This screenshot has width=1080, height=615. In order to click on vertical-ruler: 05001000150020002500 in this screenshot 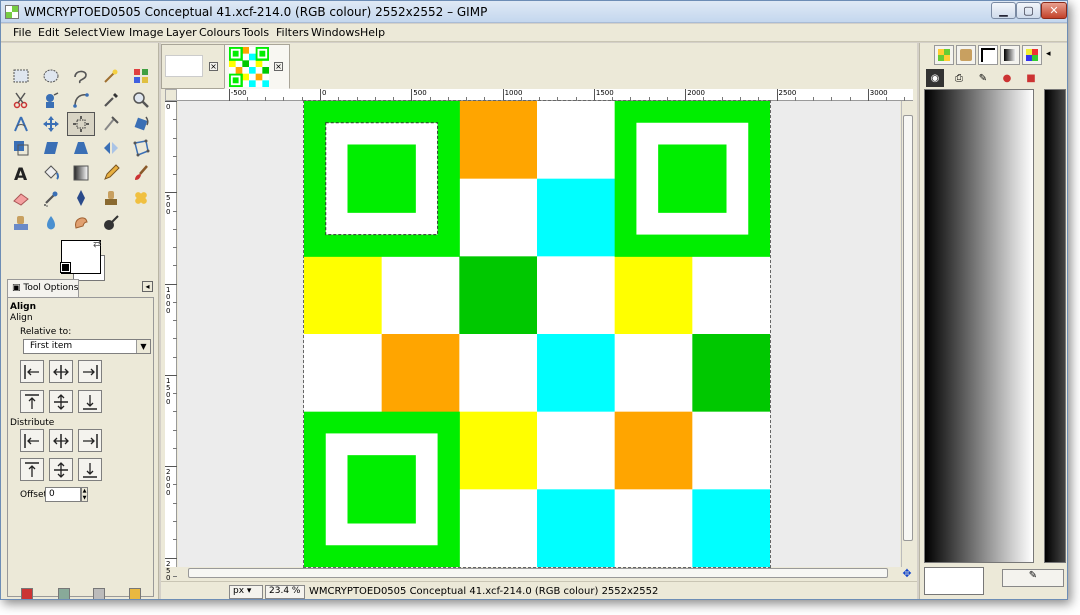, I will do `click(171, 348)`.